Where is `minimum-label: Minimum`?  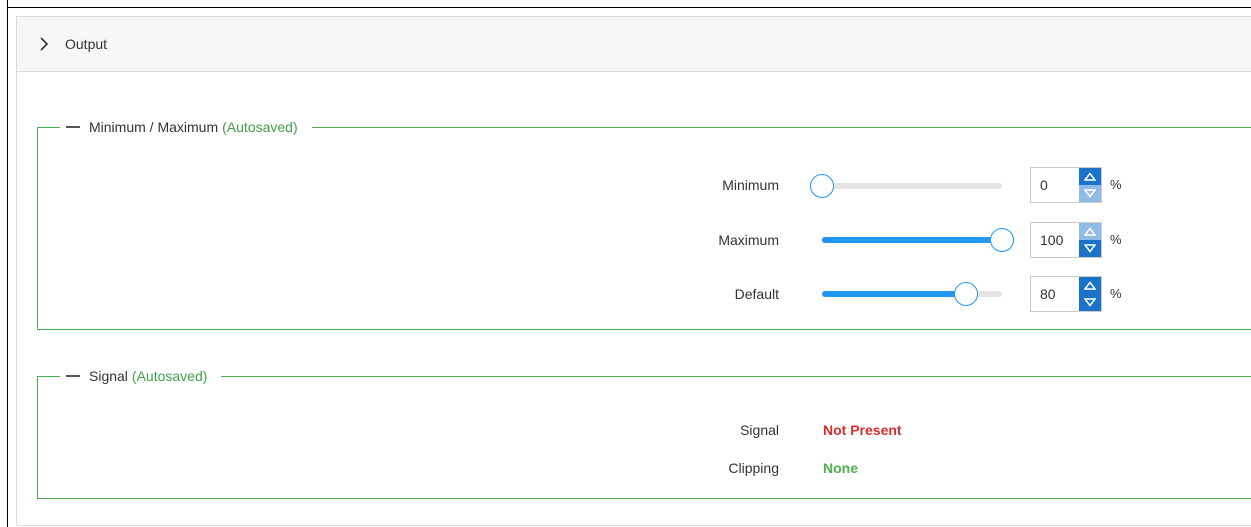 minimum-label: Minimum is located at coordinates (750, 185).